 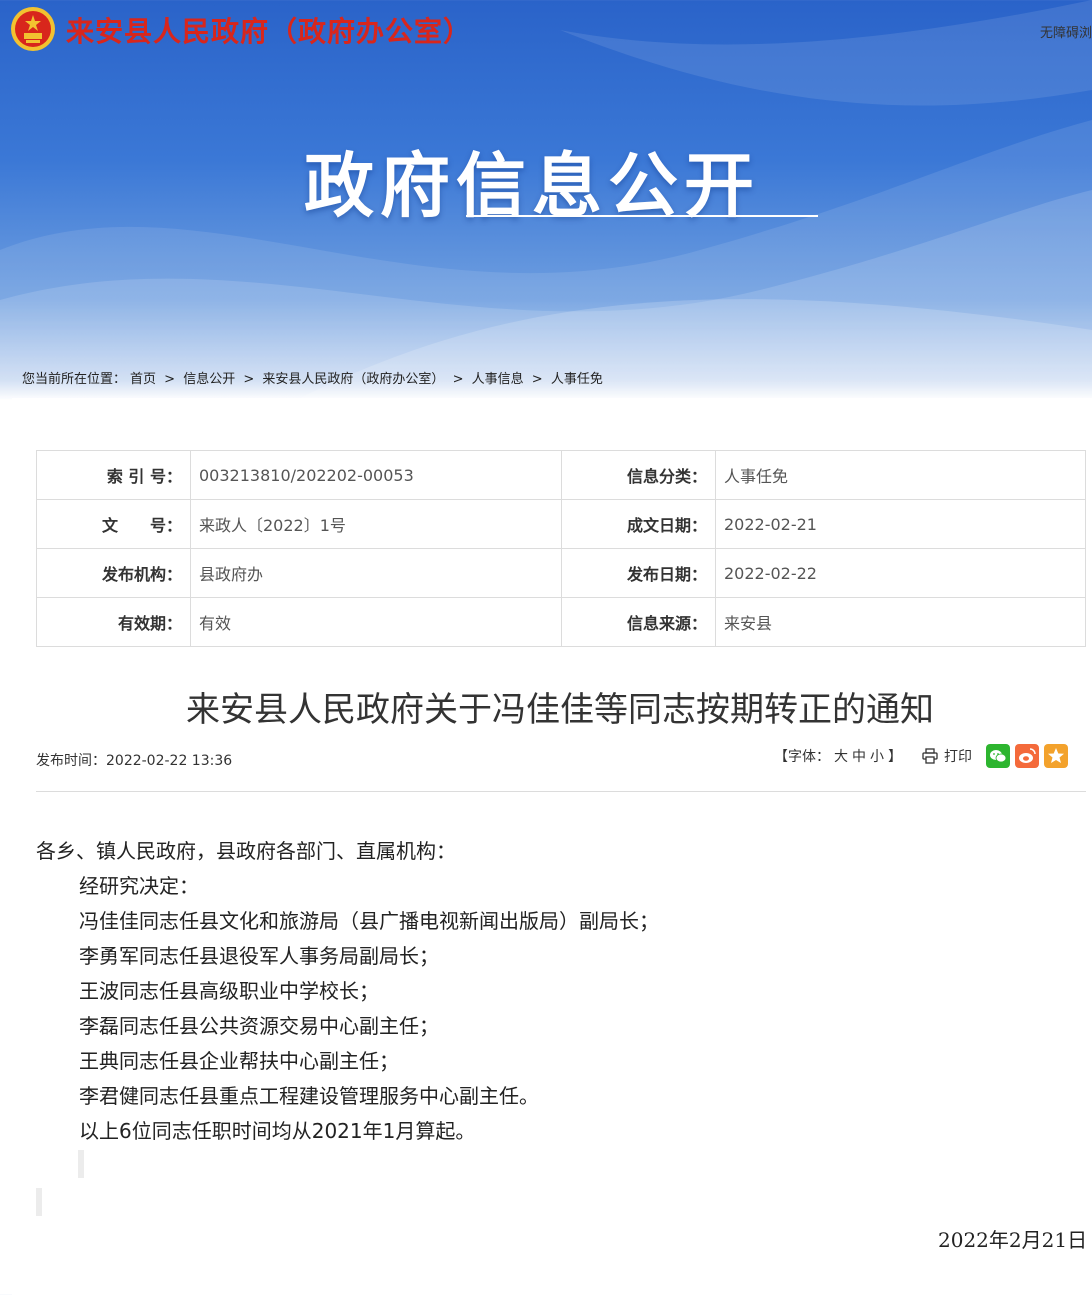 I want to click on font-medium-button: 中, so click(x=859, y=757).